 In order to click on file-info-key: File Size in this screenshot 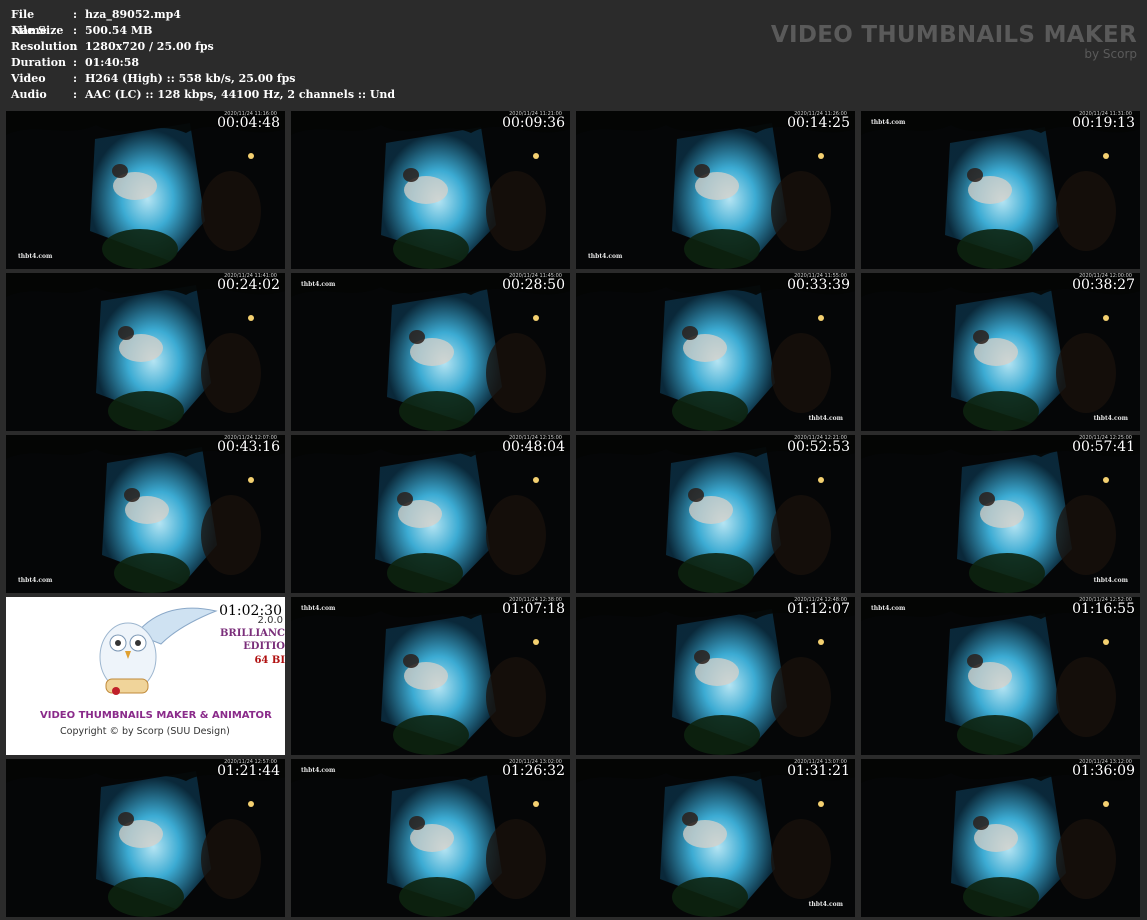, I will do `click(37, 30)`.